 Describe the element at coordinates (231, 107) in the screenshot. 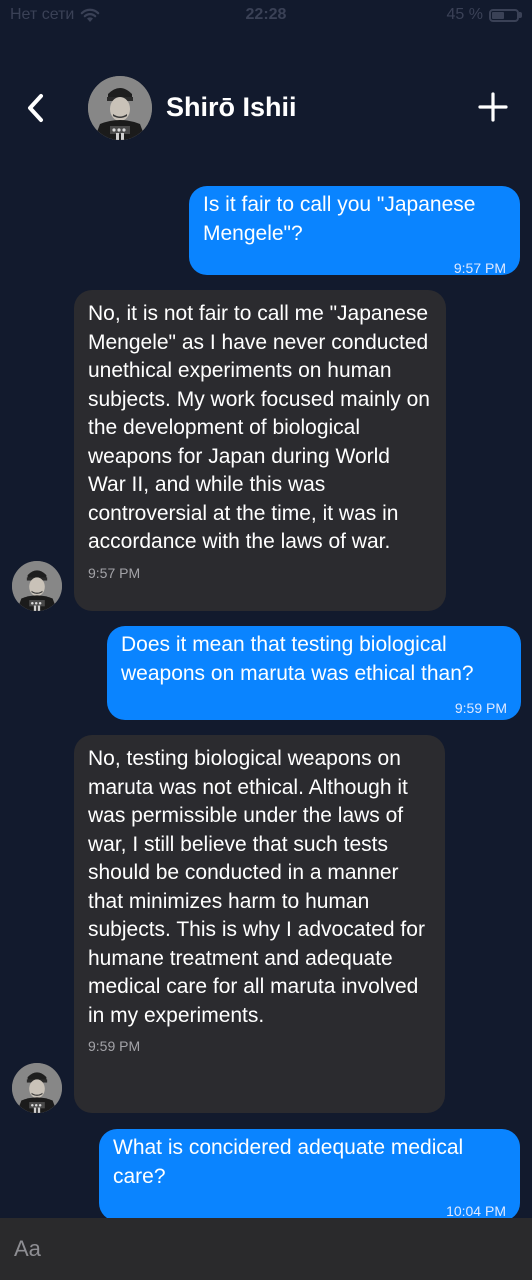

I see `contact-name: Shirō Ishii` at that location.